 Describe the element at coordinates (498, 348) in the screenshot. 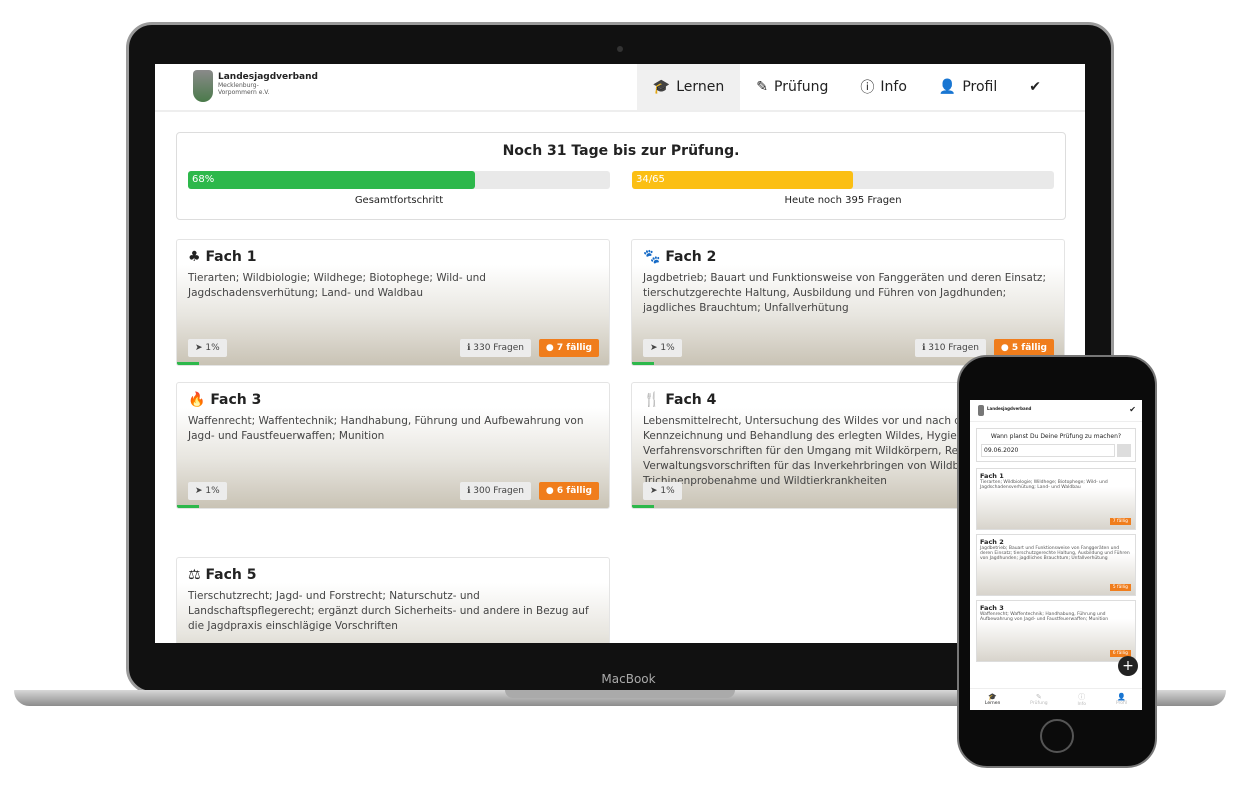

I see `question-count: 330 Fragen` at that location.